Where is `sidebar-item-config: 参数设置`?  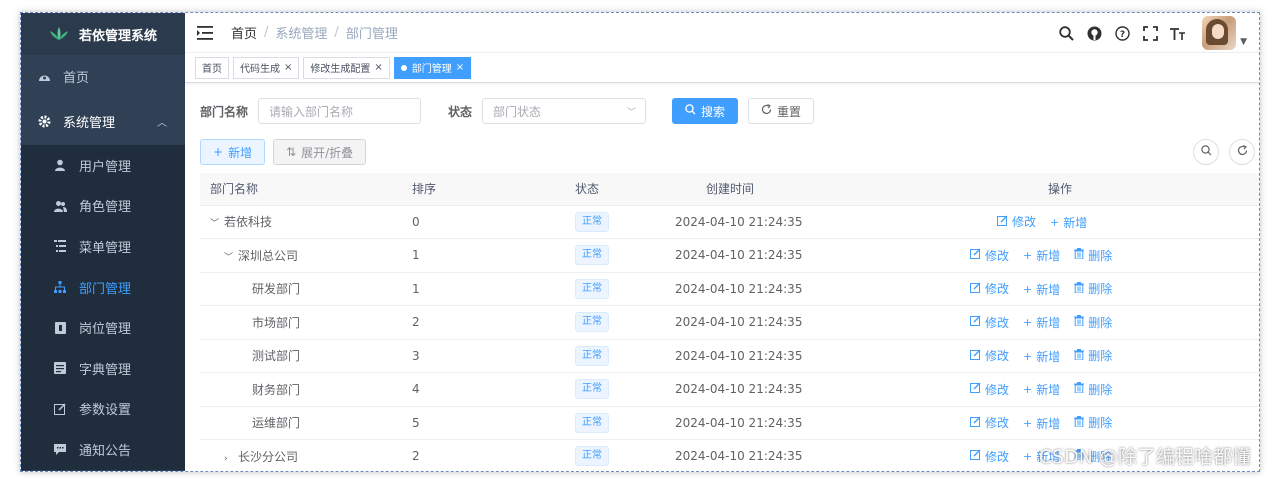
sidebar-item-config: 参数设置 is located at coordinates (103, 409).